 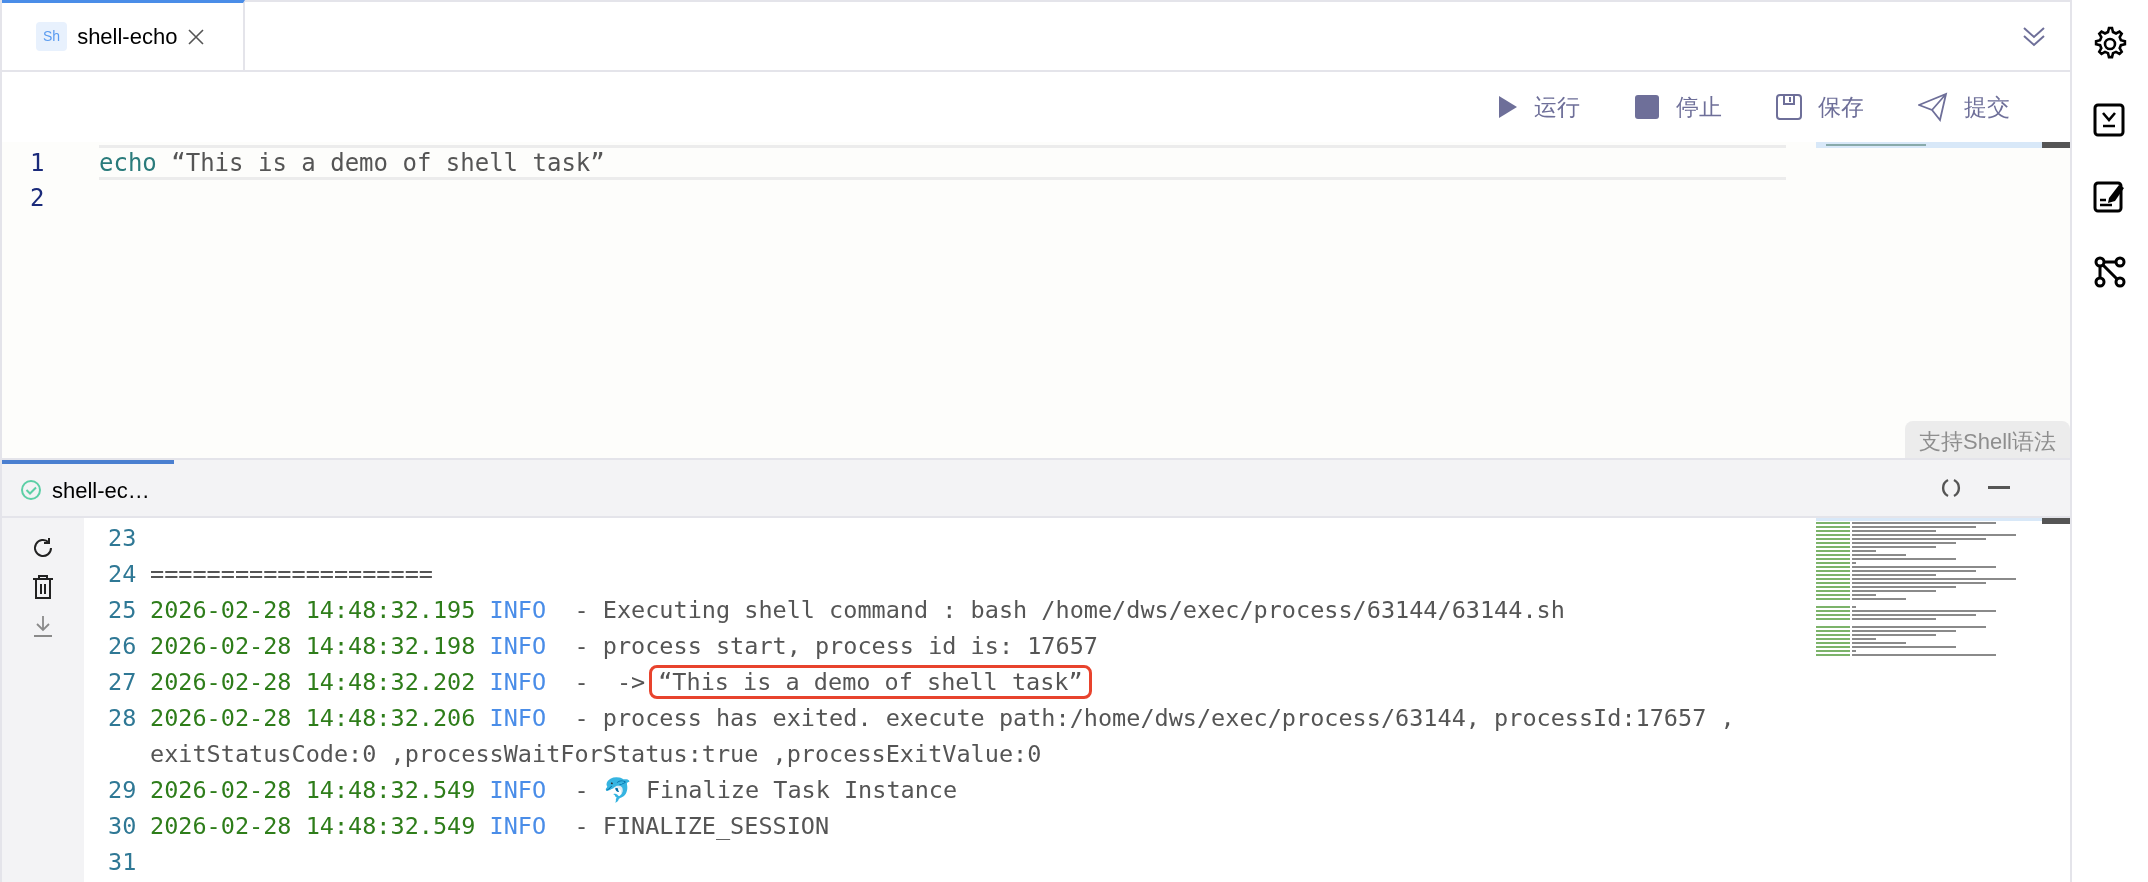 What do you see at coordinates (870, 682) in the screenshot?
I see `highlighted-output: “This is a demo of shell task”` at bounding box center [870, 682].